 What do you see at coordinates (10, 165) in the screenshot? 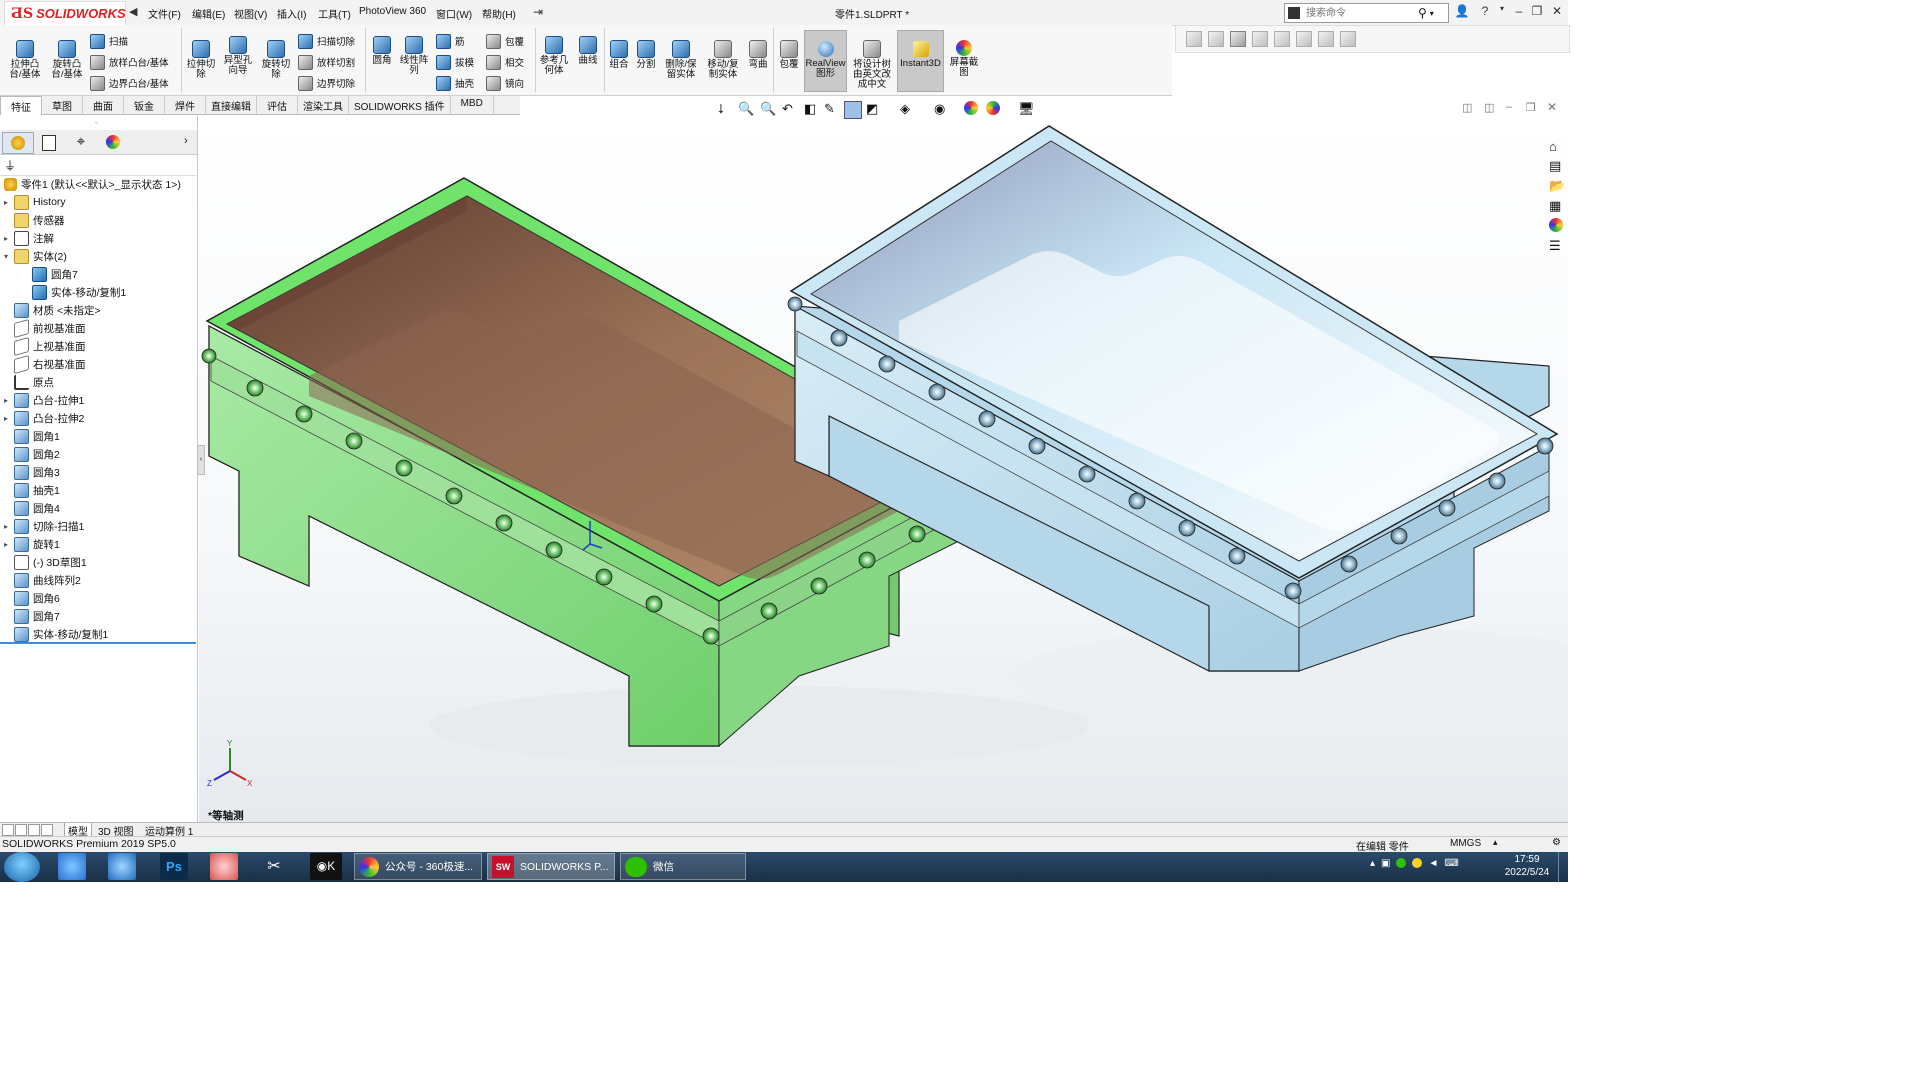
I see `filter-icon: ⏚` at bounding box center [10, 165].